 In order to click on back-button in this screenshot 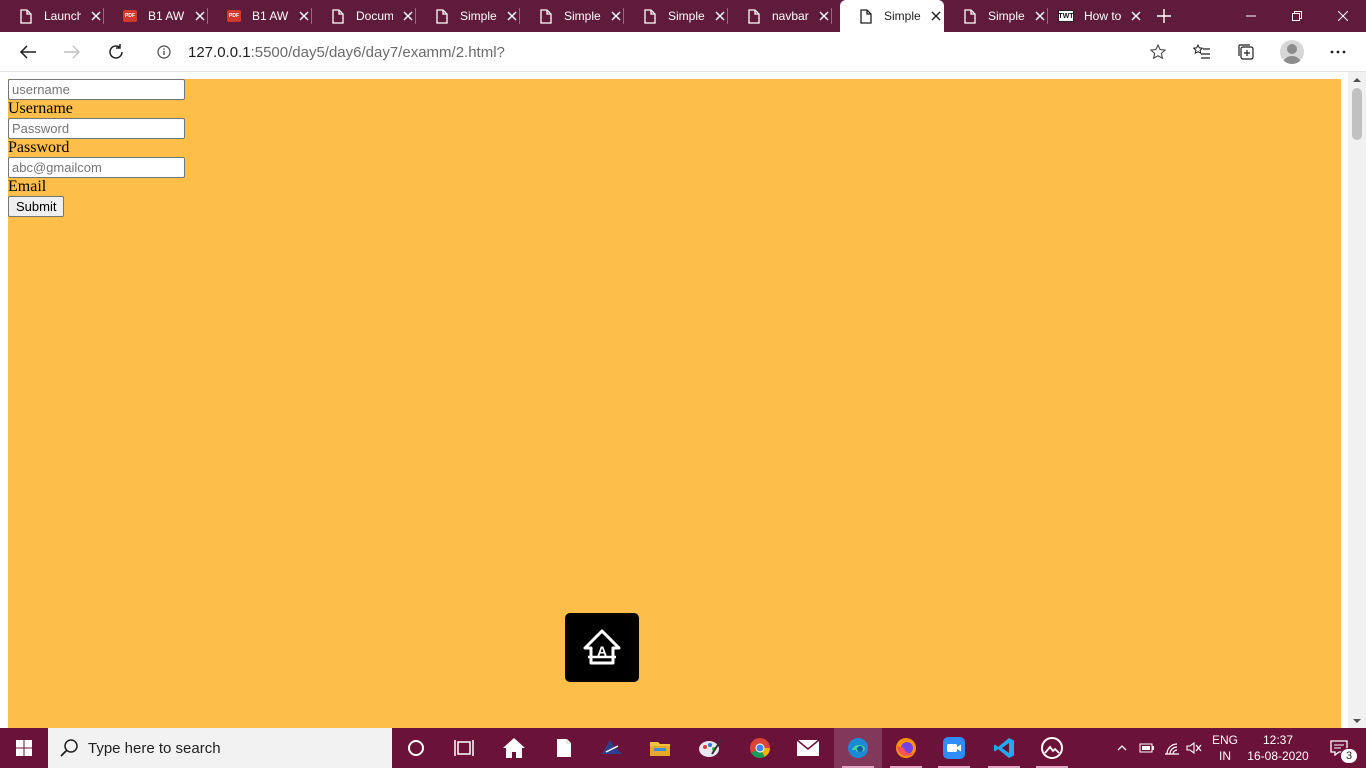, I will do `click(28, 52)`.